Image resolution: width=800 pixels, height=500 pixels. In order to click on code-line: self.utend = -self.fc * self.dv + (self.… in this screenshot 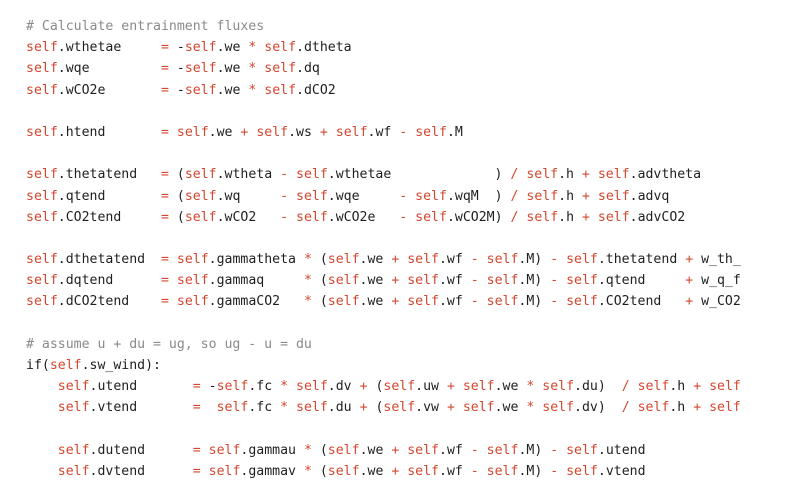, I will do `click(399, 387)`.